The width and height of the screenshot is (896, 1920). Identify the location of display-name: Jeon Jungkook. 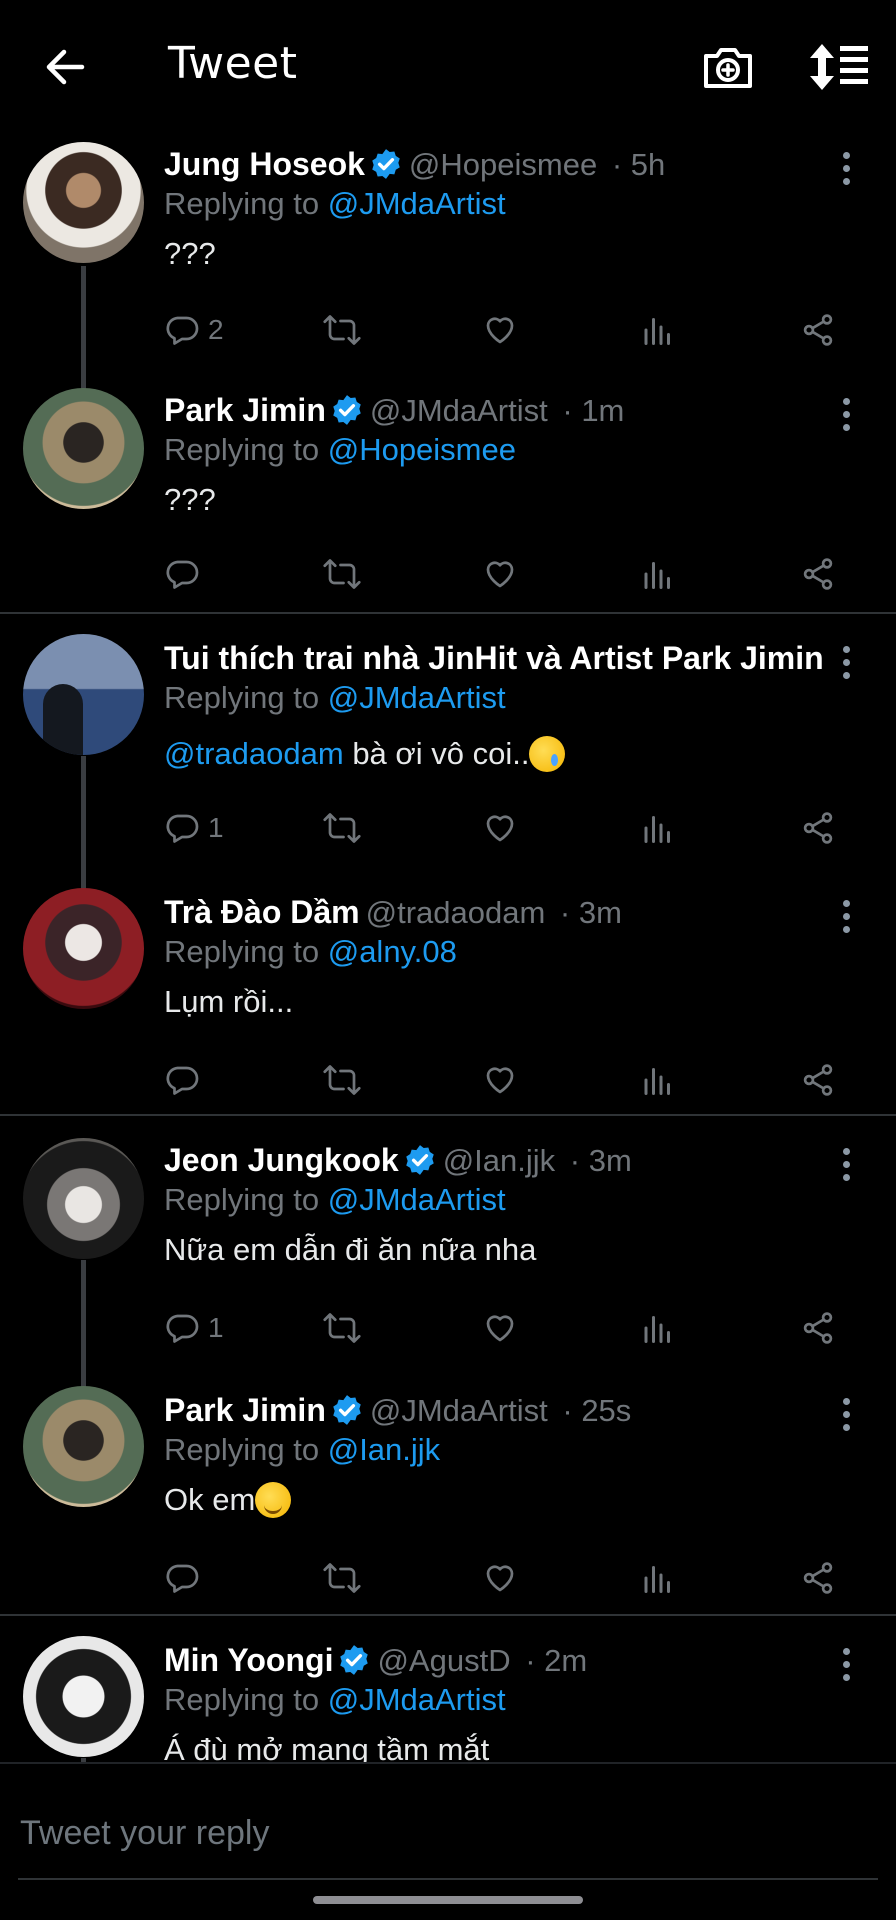
(281, 1160).